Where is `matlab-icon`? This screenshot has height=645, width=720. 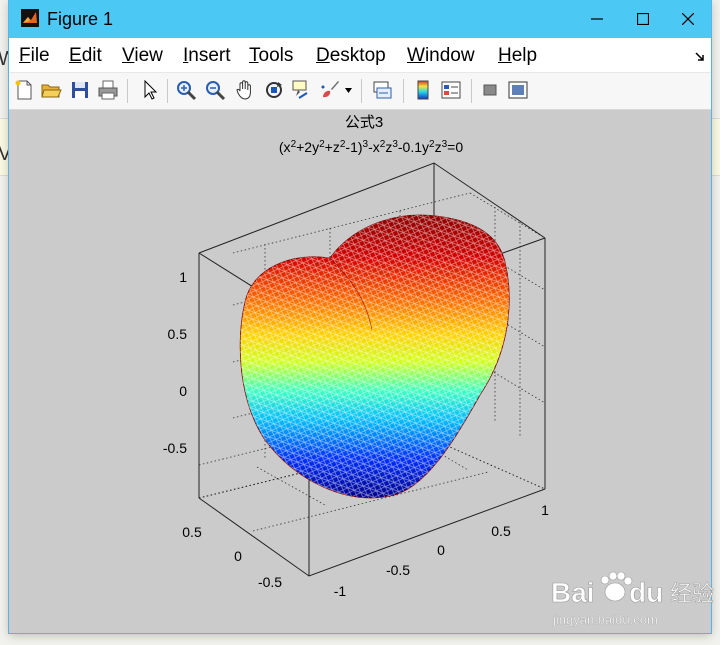
matlab-icon is located at coordinates (30, 18).